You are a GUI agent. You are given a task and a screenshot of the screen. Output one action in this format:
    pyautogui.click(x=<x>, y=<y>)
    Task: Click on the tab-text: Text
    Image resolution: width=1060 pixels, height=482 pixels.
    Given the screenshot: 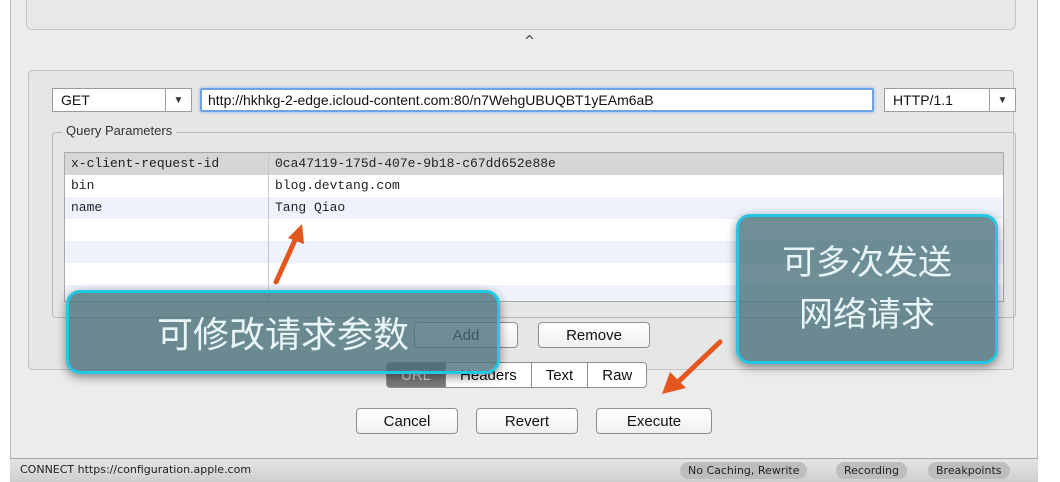 What is the action you would take?
    pyautogui.click(x=560, y=375)
    